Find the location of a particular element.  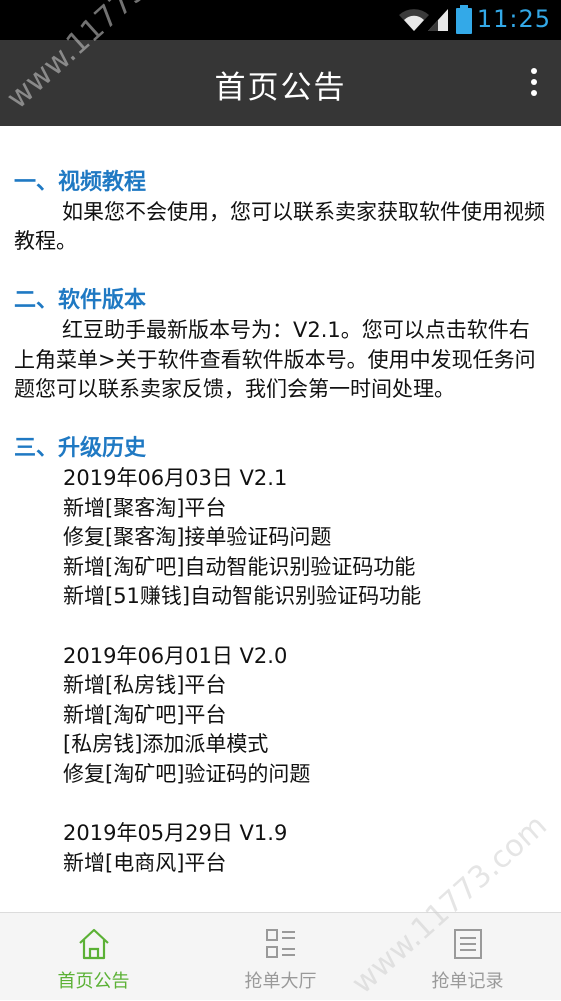

more-vert-icon is located at coordinates (534, 84).